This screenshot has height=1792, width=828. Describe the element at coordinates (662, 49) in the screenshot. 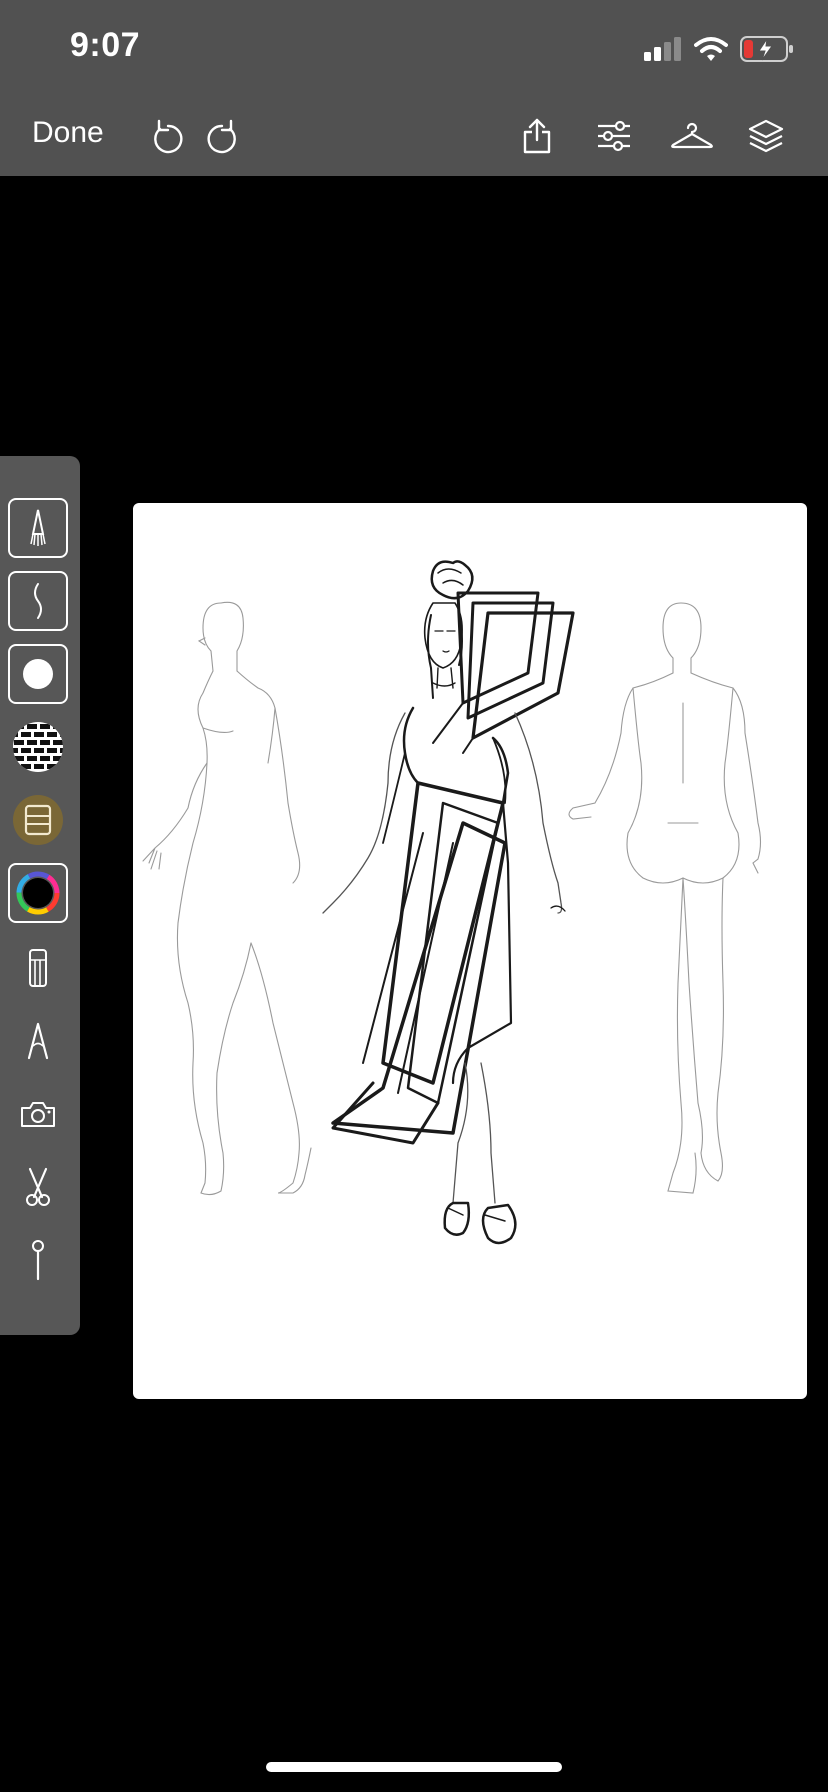

I see `cellular-signal-icon` at that location.